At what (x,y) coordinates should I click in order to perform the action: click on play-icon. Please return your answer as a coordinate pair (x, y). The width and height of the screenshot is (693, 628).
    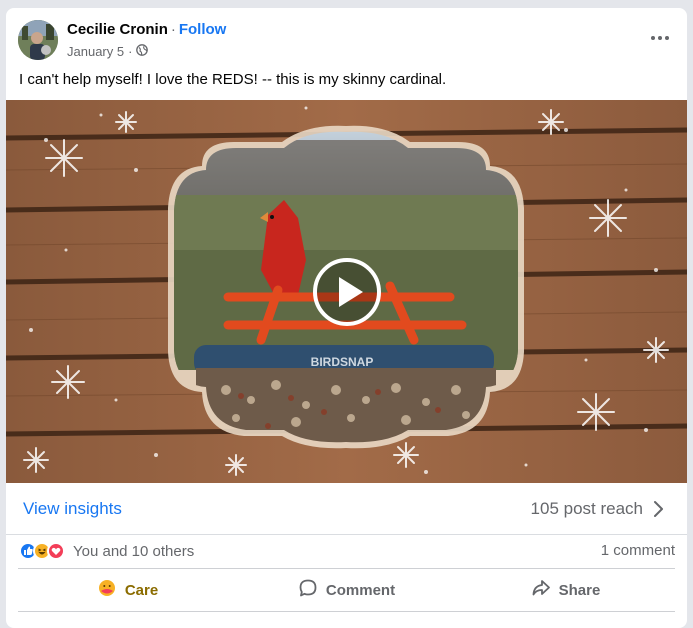
    Looking at the image, I should click on (347, 292).